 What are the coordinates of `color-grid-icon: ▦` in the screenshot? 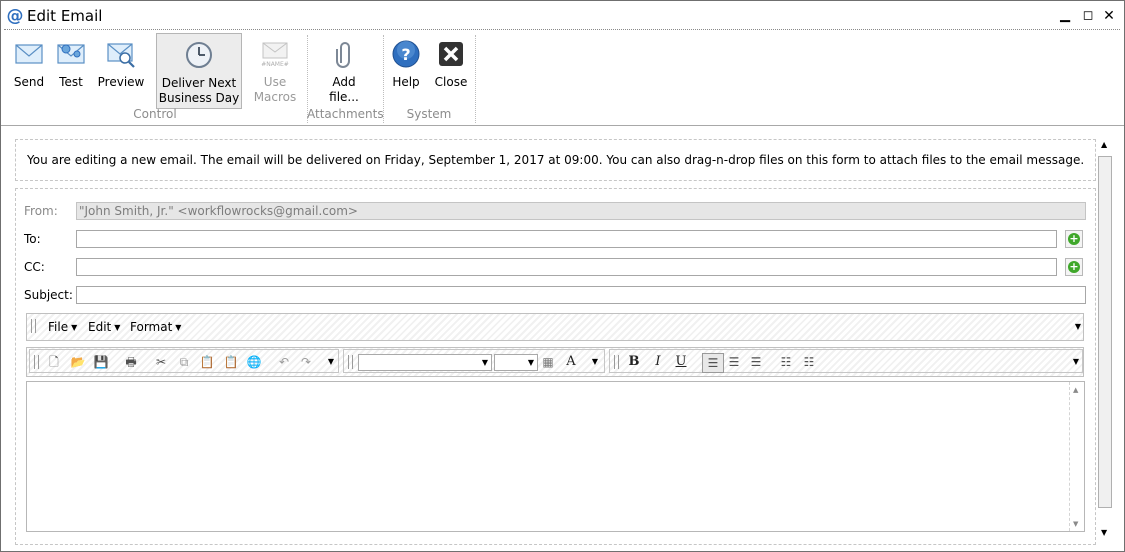 It's located at (548, 362).